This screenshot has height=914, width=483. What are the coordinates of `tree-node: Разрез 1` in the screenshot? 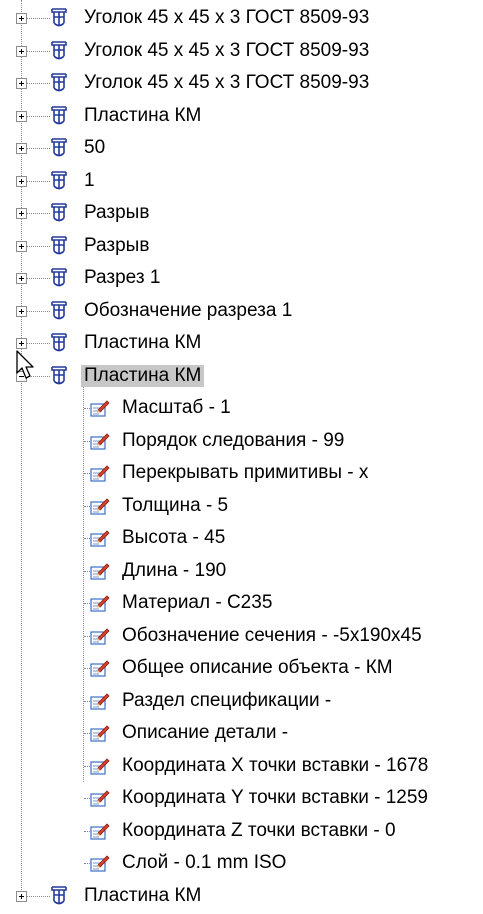 It's located at (241, 280).